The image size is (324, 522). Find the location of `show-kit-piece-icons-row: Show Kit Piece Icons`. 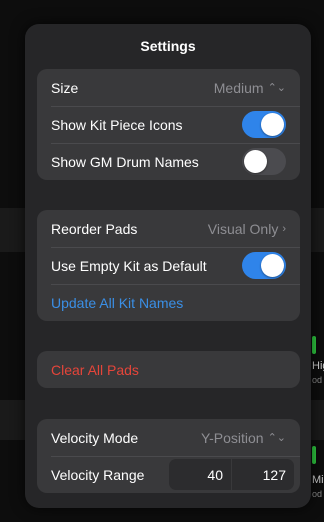

show-kit-piece-icons-row: Show Kit Piece Icons is located at coordinates (168, 124).